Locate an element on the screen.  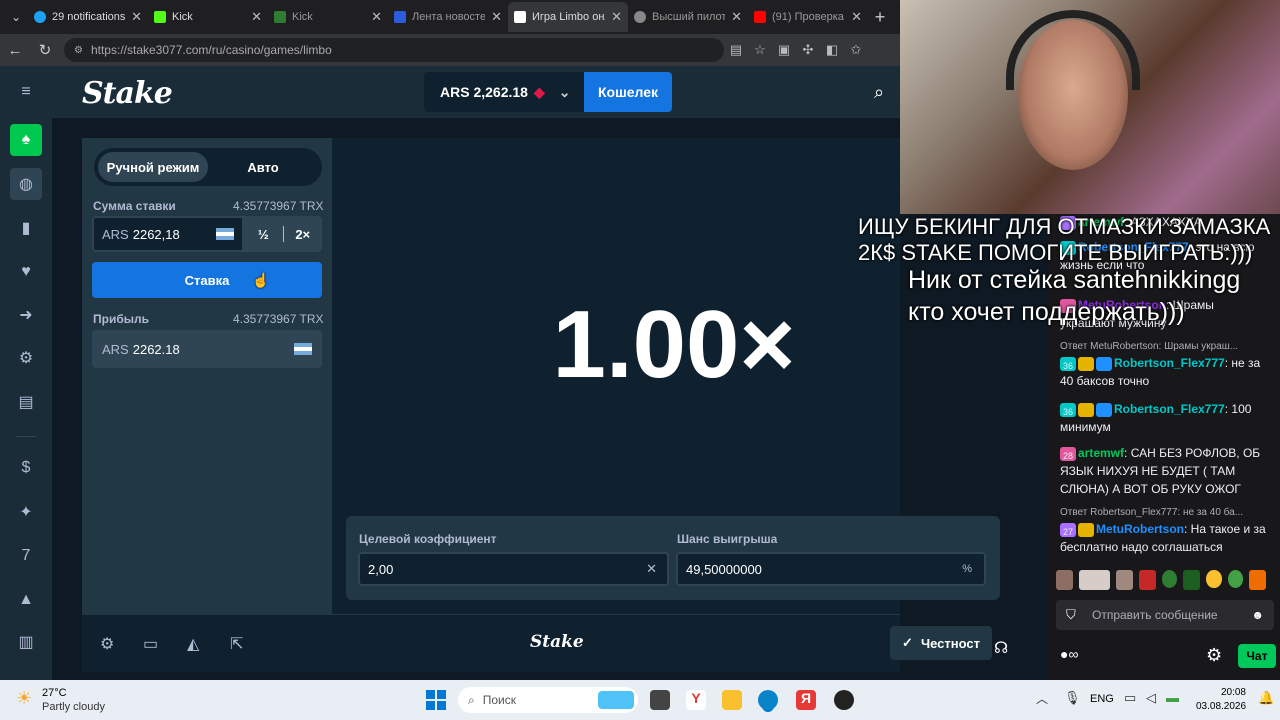
target-multiplier-value: 2,00 is located at coordinates (381, 569).